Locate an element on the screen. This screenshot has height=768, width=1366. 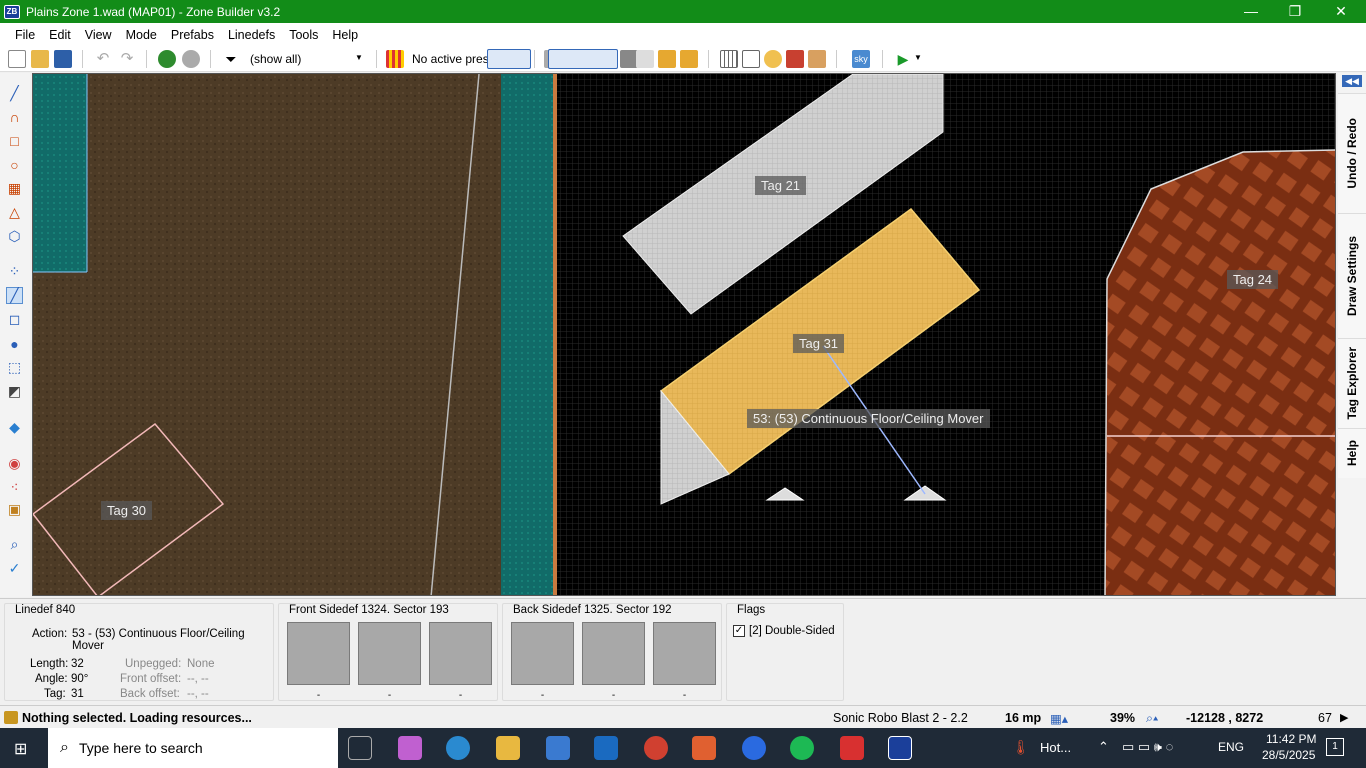
menu-mode: Mode is located at coordinates (141, 35).